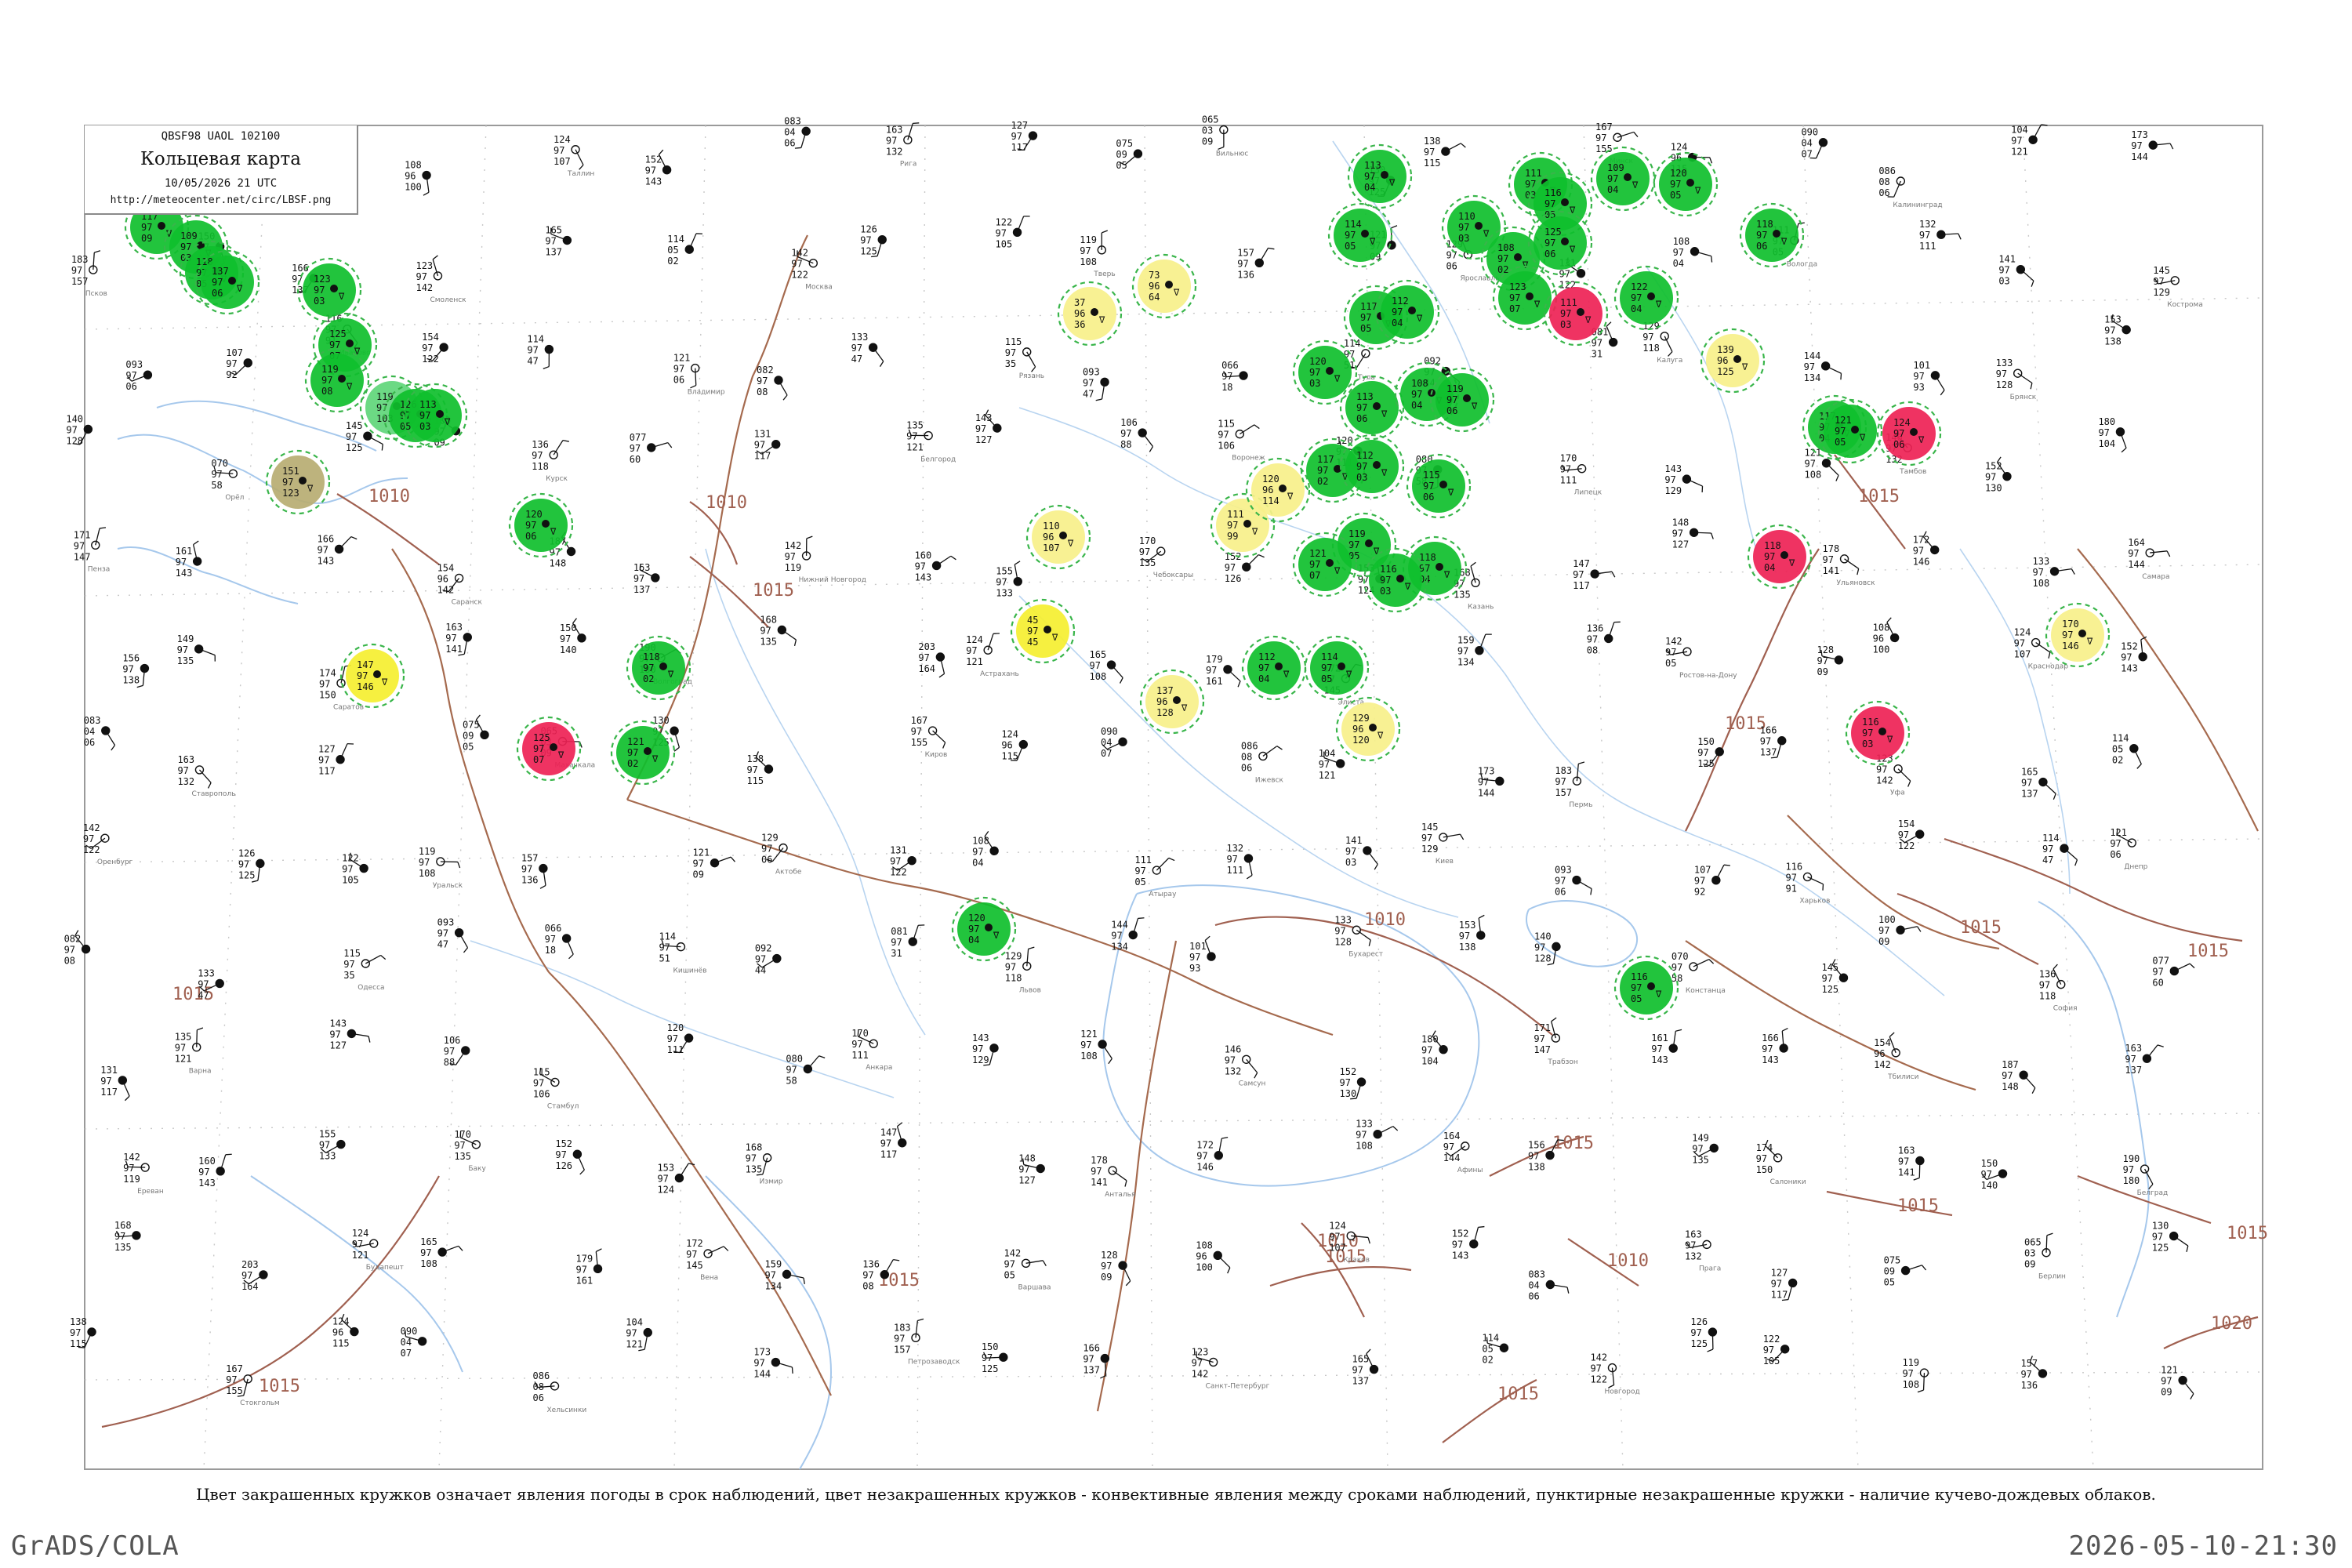 This screenshot has width=2352, height=1568. What do you see at coordinates (1912, 472) in the screenshot?
I see `station-name-label: Тамбов` at bounding box center [1912, 472].